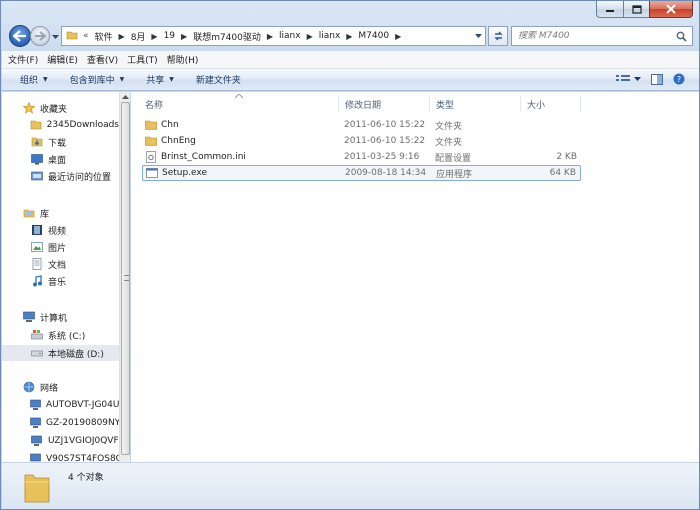 The width and height of the screenshot is (700, 510). What do you see at coordinates (361, 173) in the screenshot?
I see `file-row-setup-exe: Setup.exe 2009-08-18 14:34 应用程序 64 KB` at bounding box center [361, 173].